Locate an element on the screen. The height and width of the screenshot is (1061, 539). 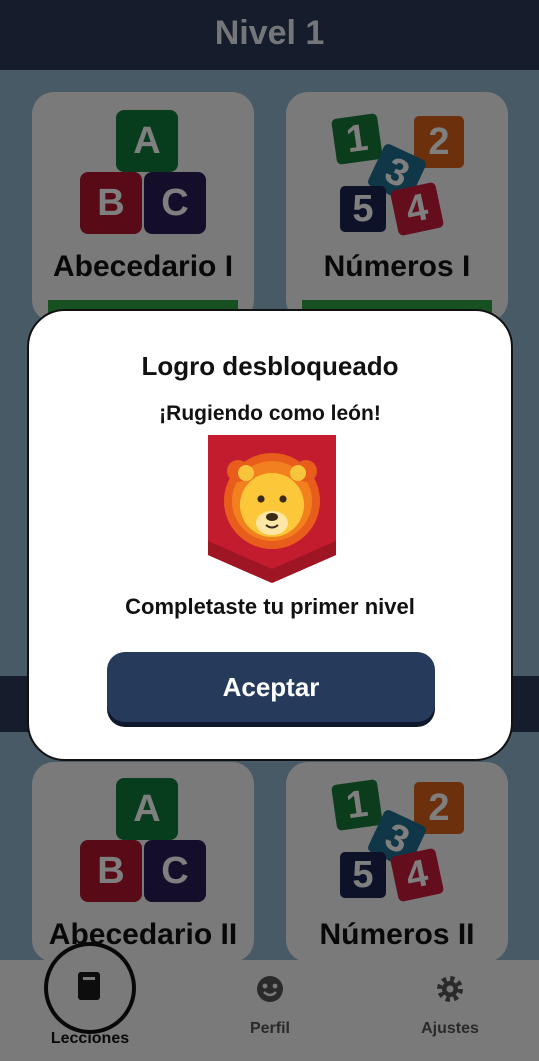
achievement-name: ¡Rugiendo como león! is located at coordinates (270, 413).